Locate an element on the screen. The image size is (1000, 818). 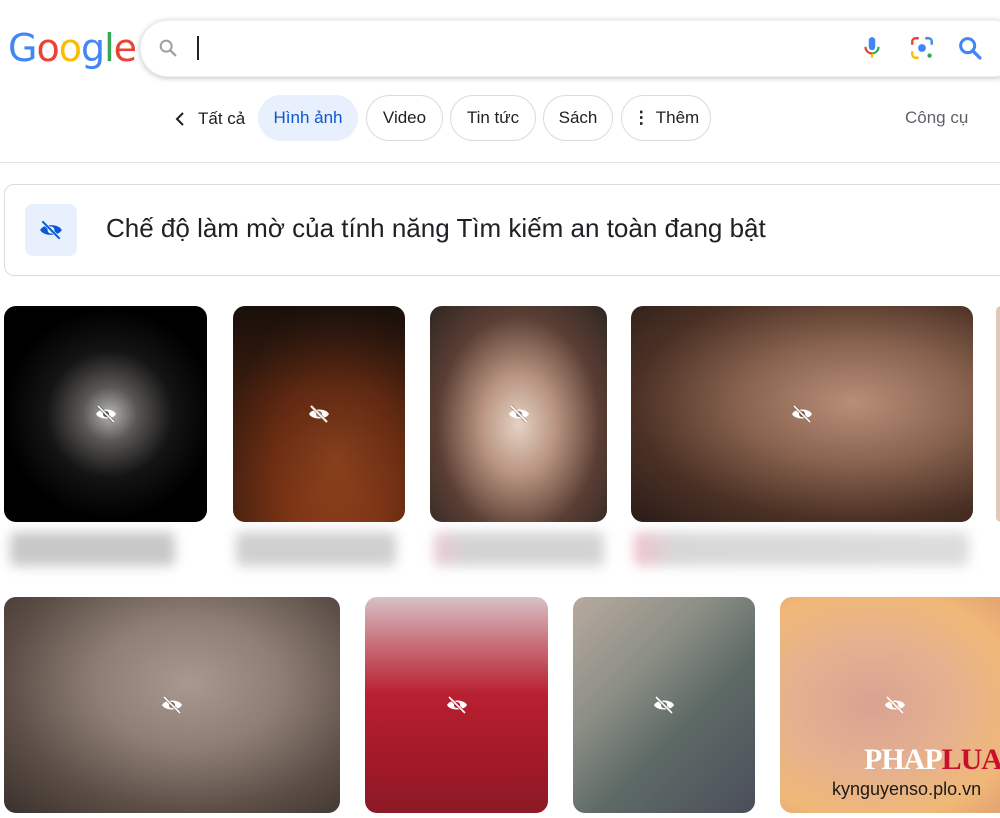
logo-letter-e: e is located at coordinates (125, 48).